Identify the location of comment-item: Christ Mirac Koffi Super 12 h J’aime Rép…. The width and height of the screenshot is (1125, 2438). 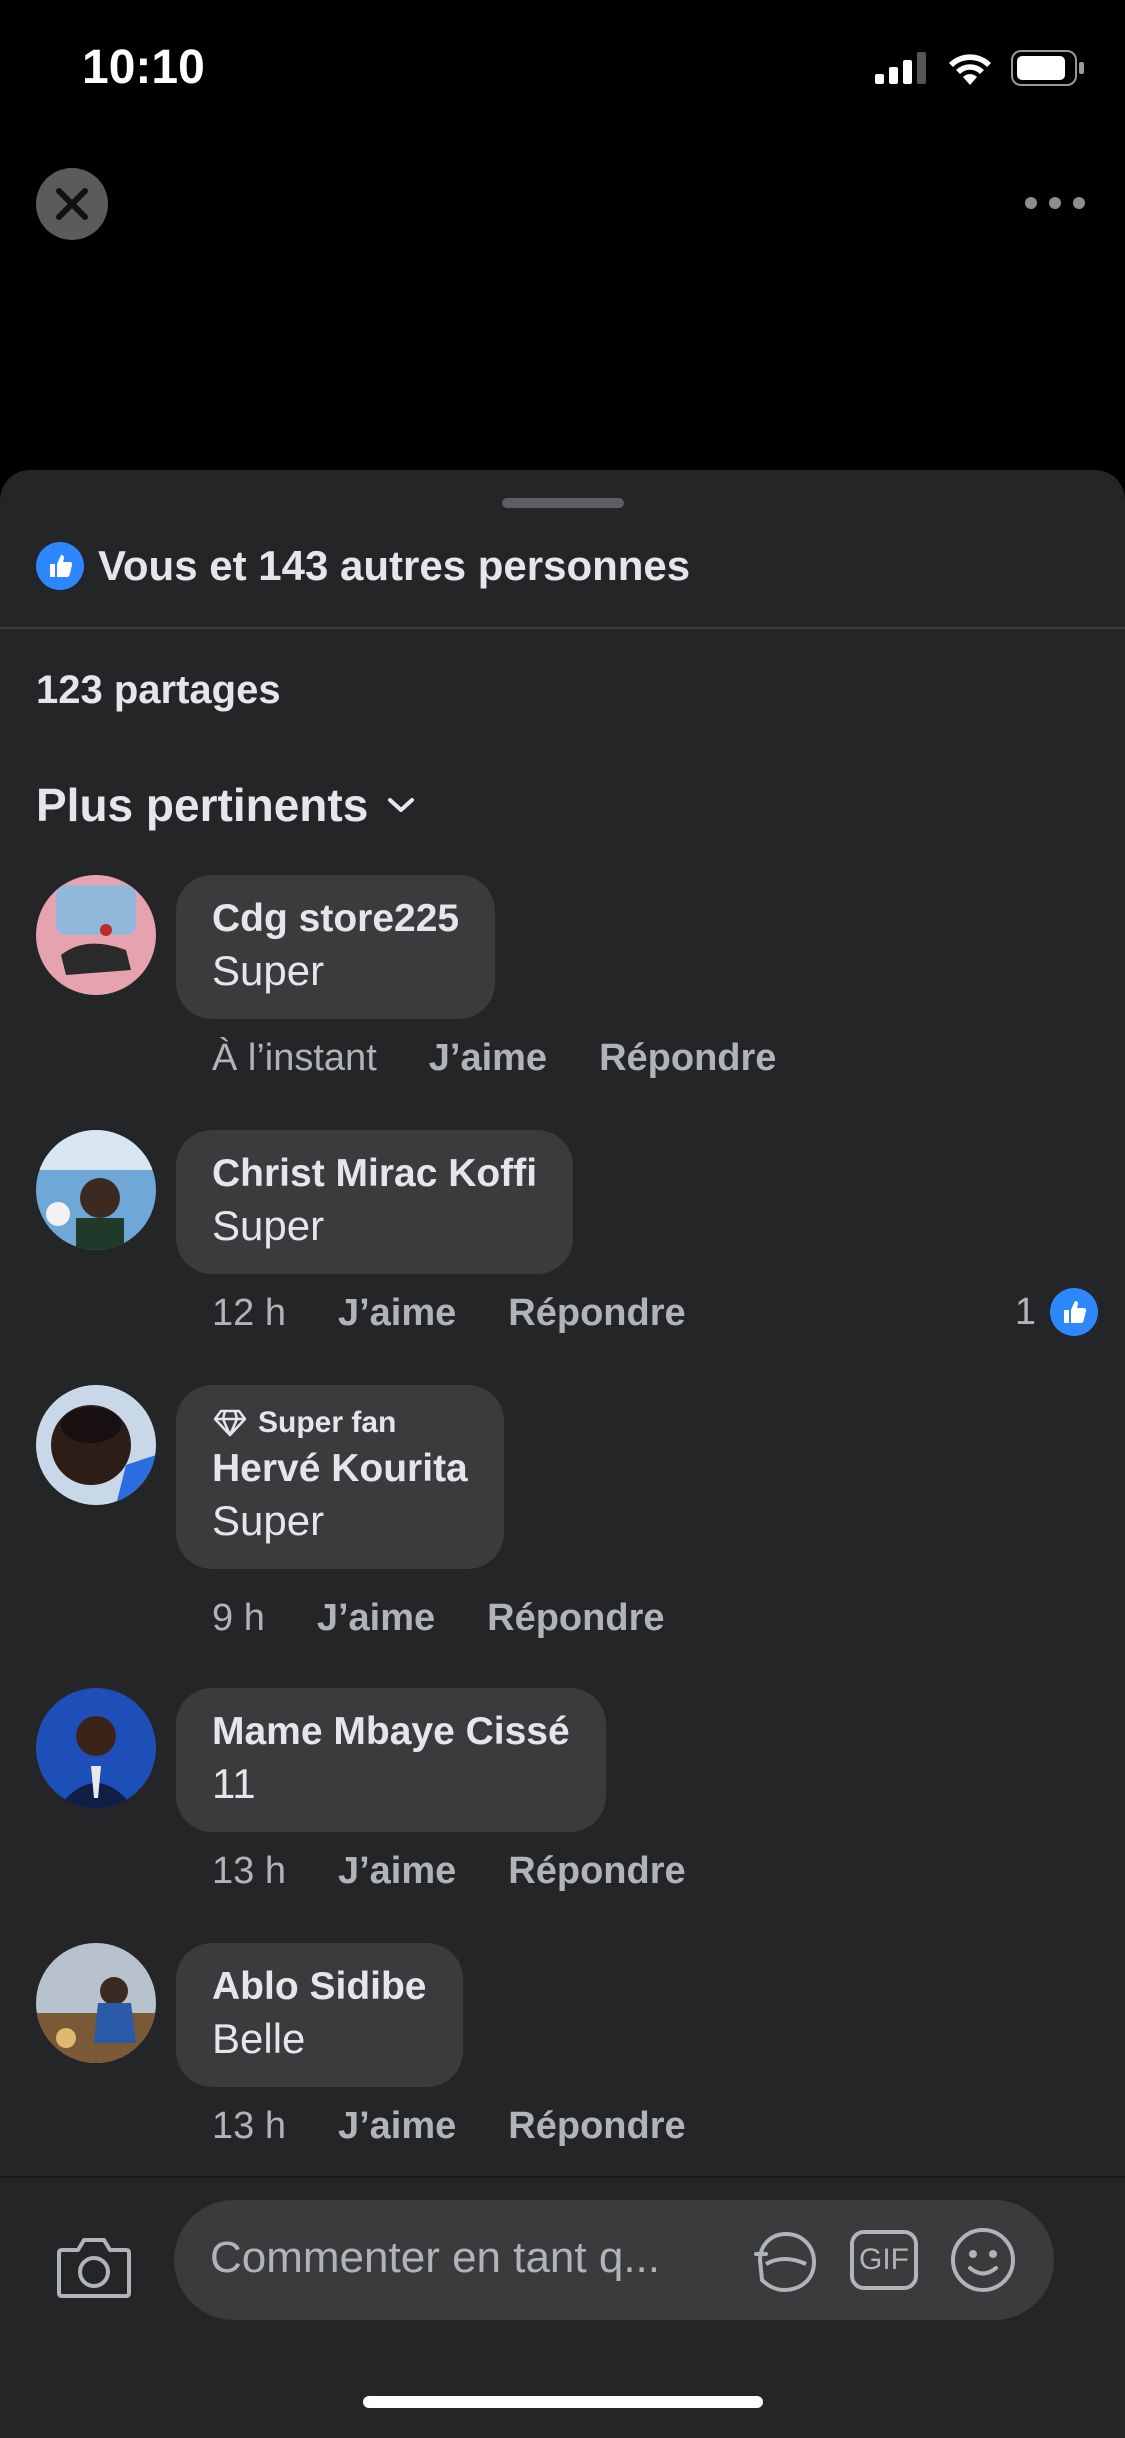
(567, 1233).